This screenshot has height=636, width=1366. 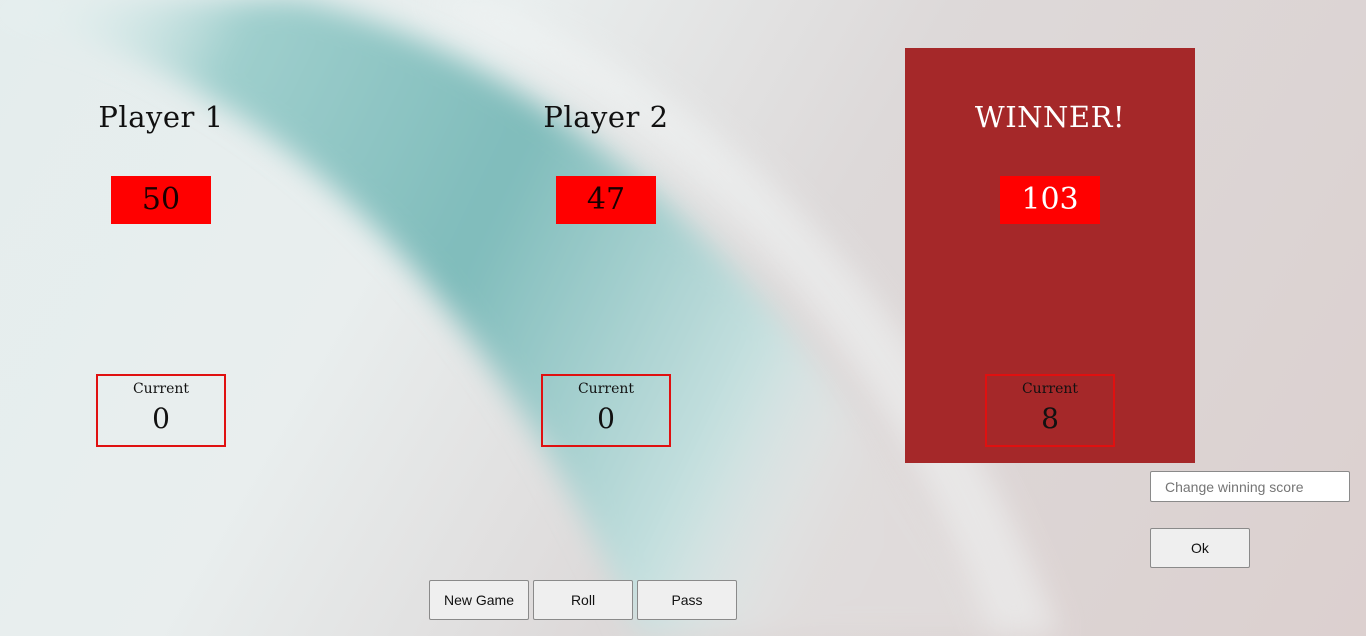 What do you see at coordinates (479, 600) in the screenshot?
I see `new-game-button: New Game` at bounding box center [479, 600].